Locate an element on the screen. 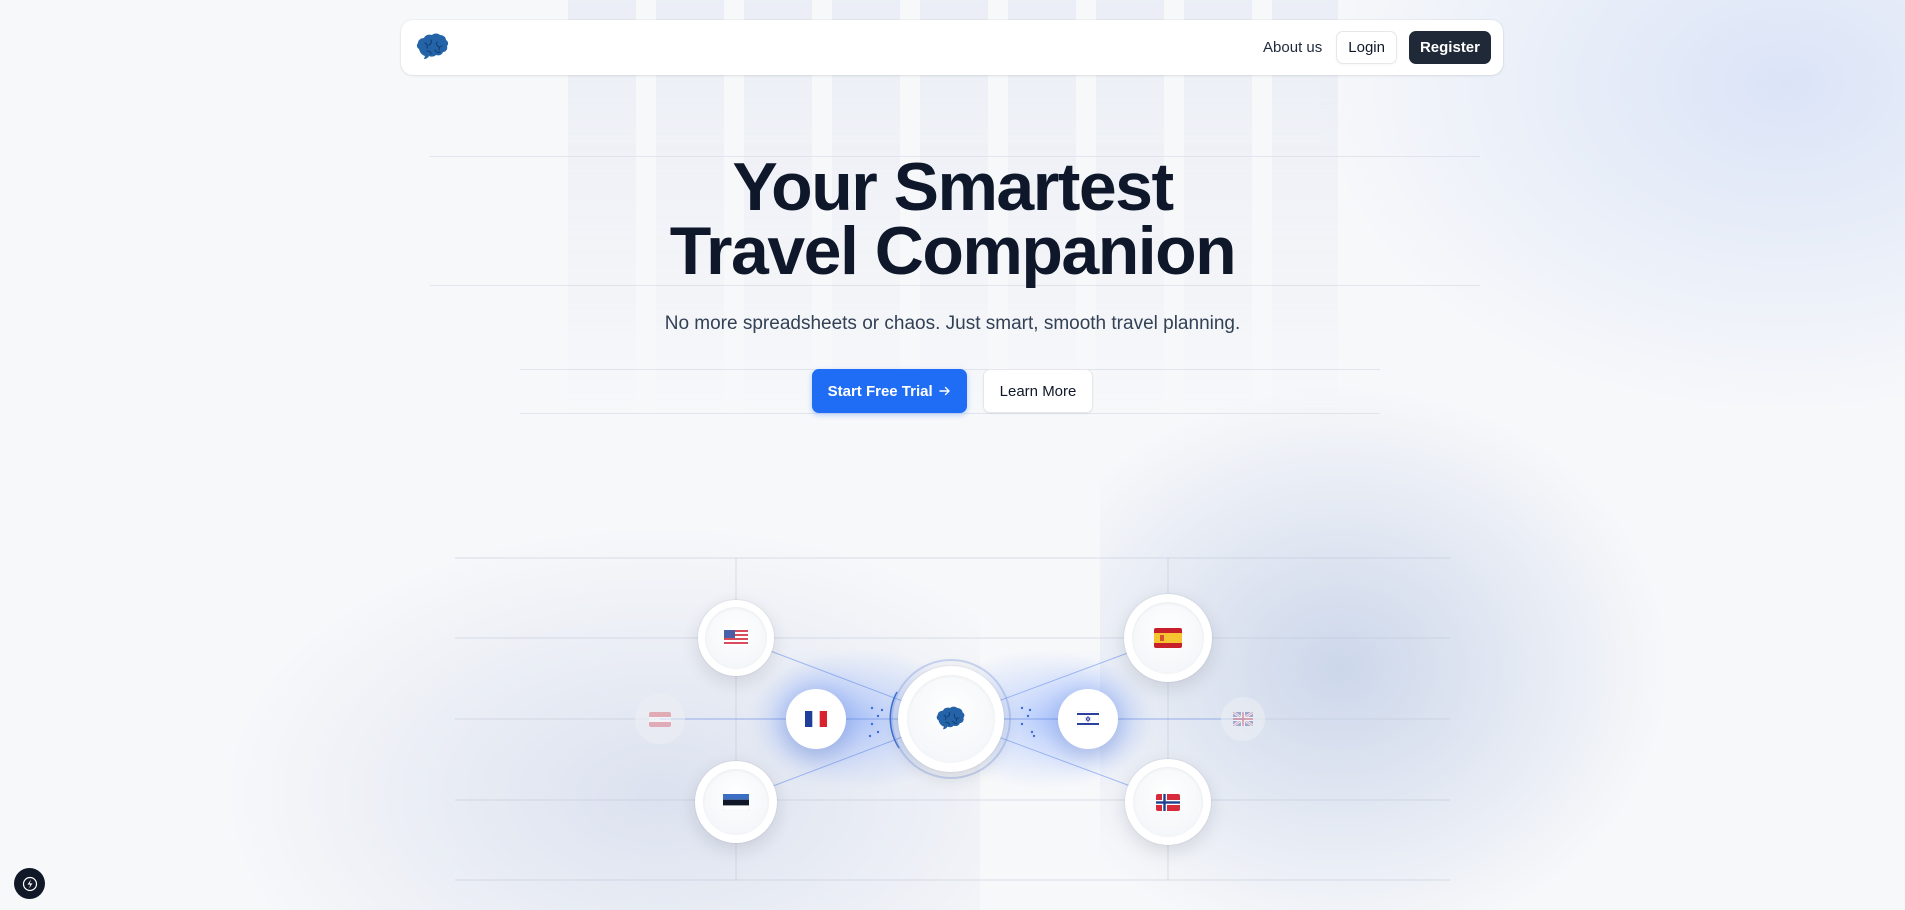 Image resolution: width=1905 pixels, height=910 pixels. arrow-right-icon is located at coordinates (944, 391).